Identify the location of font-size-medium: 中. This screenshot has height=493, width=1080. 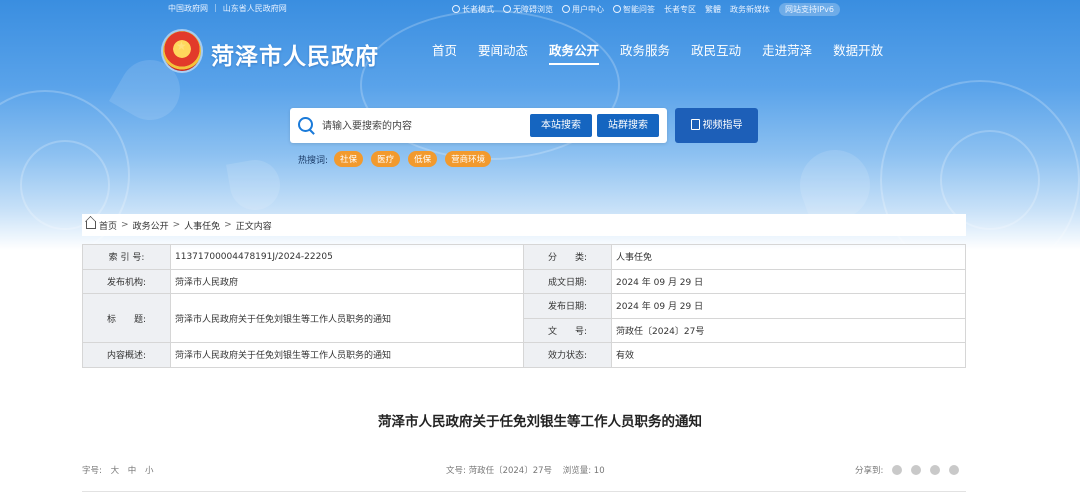
(132, 471).